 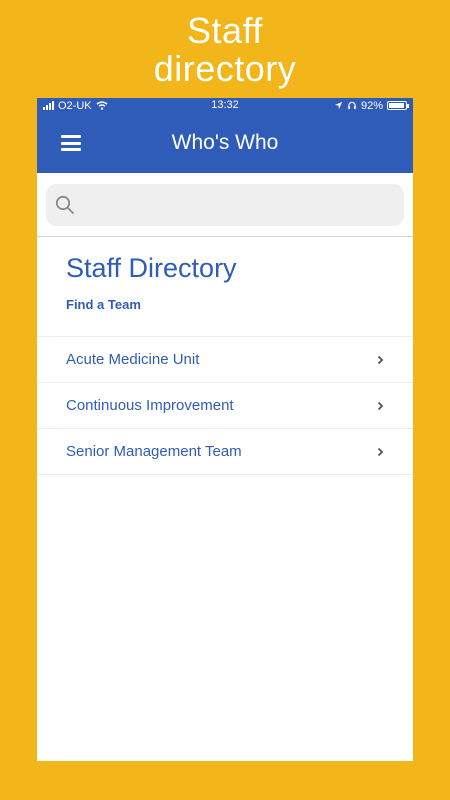 What do you see at coordinates (103, 304) in the screenshot?
I see `section-subheading: Find a Team` at bounding box center [103, 304].